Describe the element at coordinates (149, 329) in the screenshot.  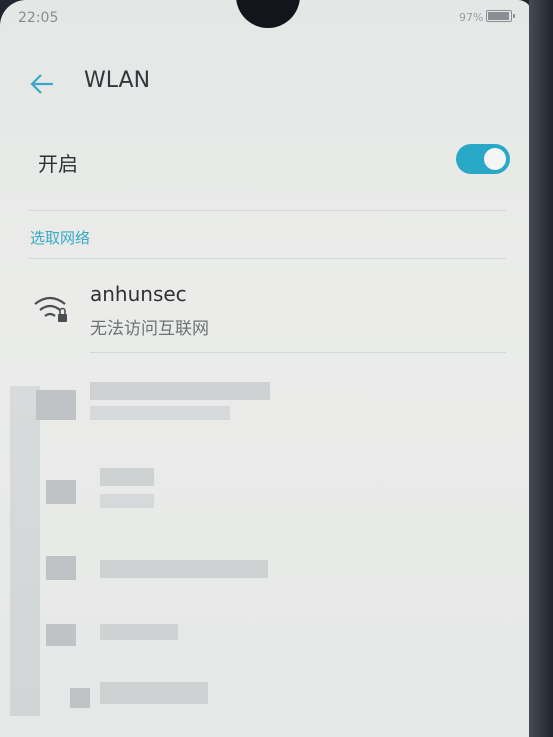
I see `network-status: 无法访问互联网` at that location.